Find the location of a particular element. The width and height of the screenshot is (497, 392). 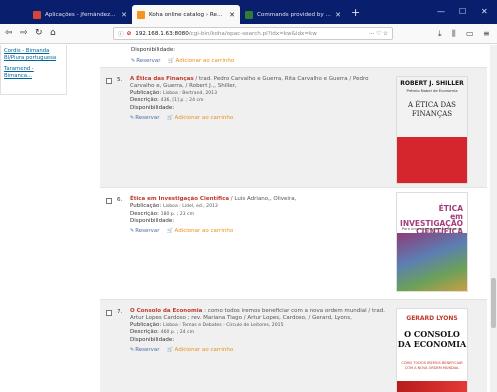

url-host: 192.168.1.63:8080 is located at coordinates (162, 33).